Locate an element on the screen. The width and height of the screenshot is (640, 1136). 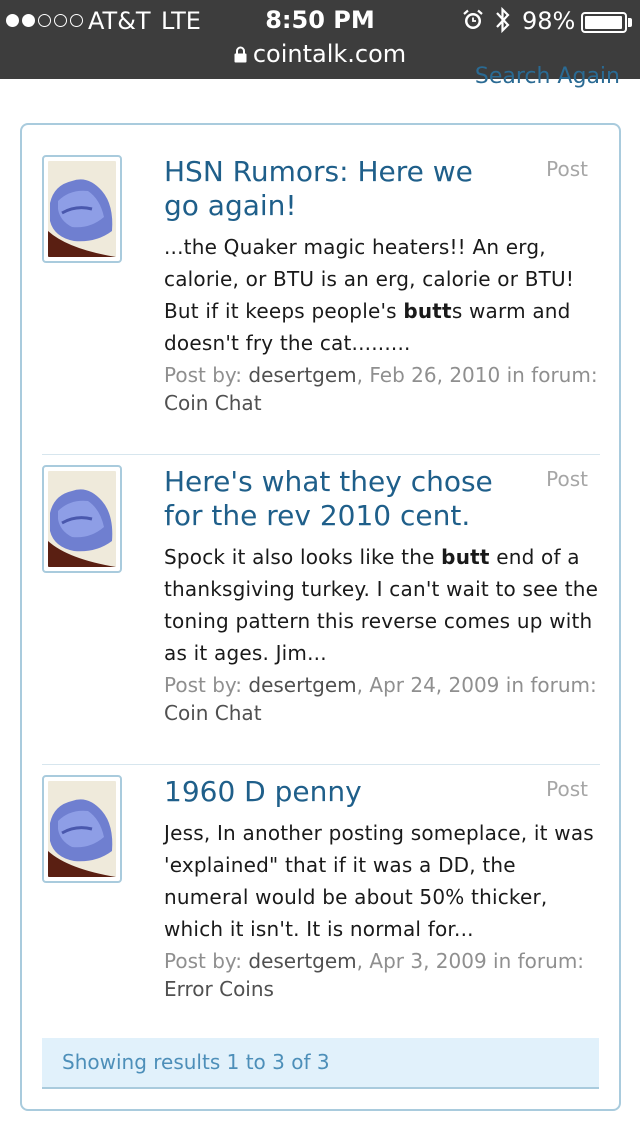
alarm-clock-icon is located at coordinates (473, 19).